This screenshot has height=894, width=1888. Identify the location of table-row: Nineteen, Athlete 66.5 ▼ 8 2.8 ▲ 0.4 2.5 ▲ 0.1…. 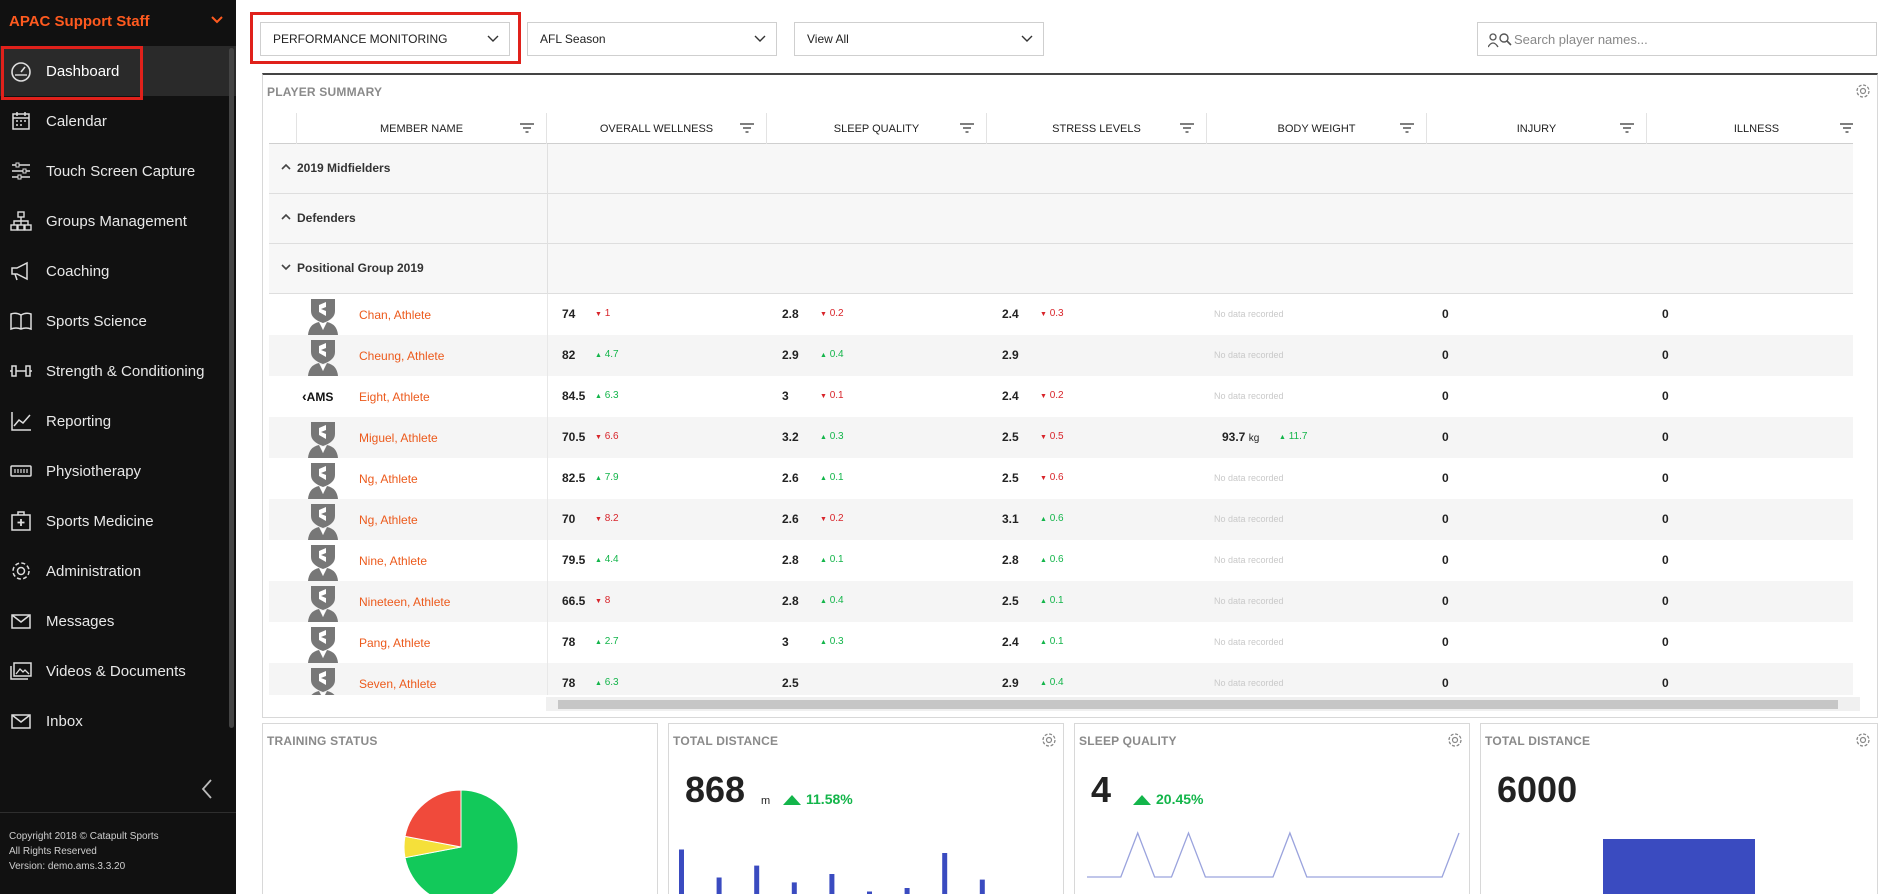
(1061, 601).